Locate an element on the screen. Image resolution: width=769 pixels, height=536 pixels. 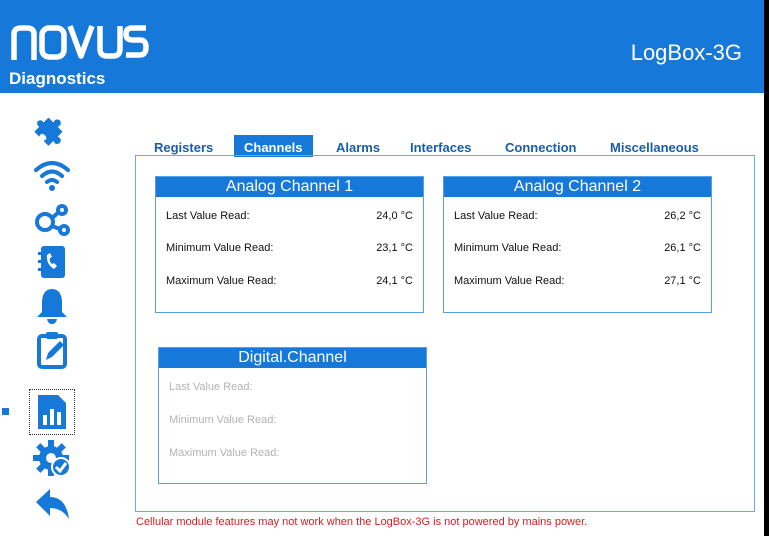
sidebar-item-phonebook is located at coordinates (52, 262).